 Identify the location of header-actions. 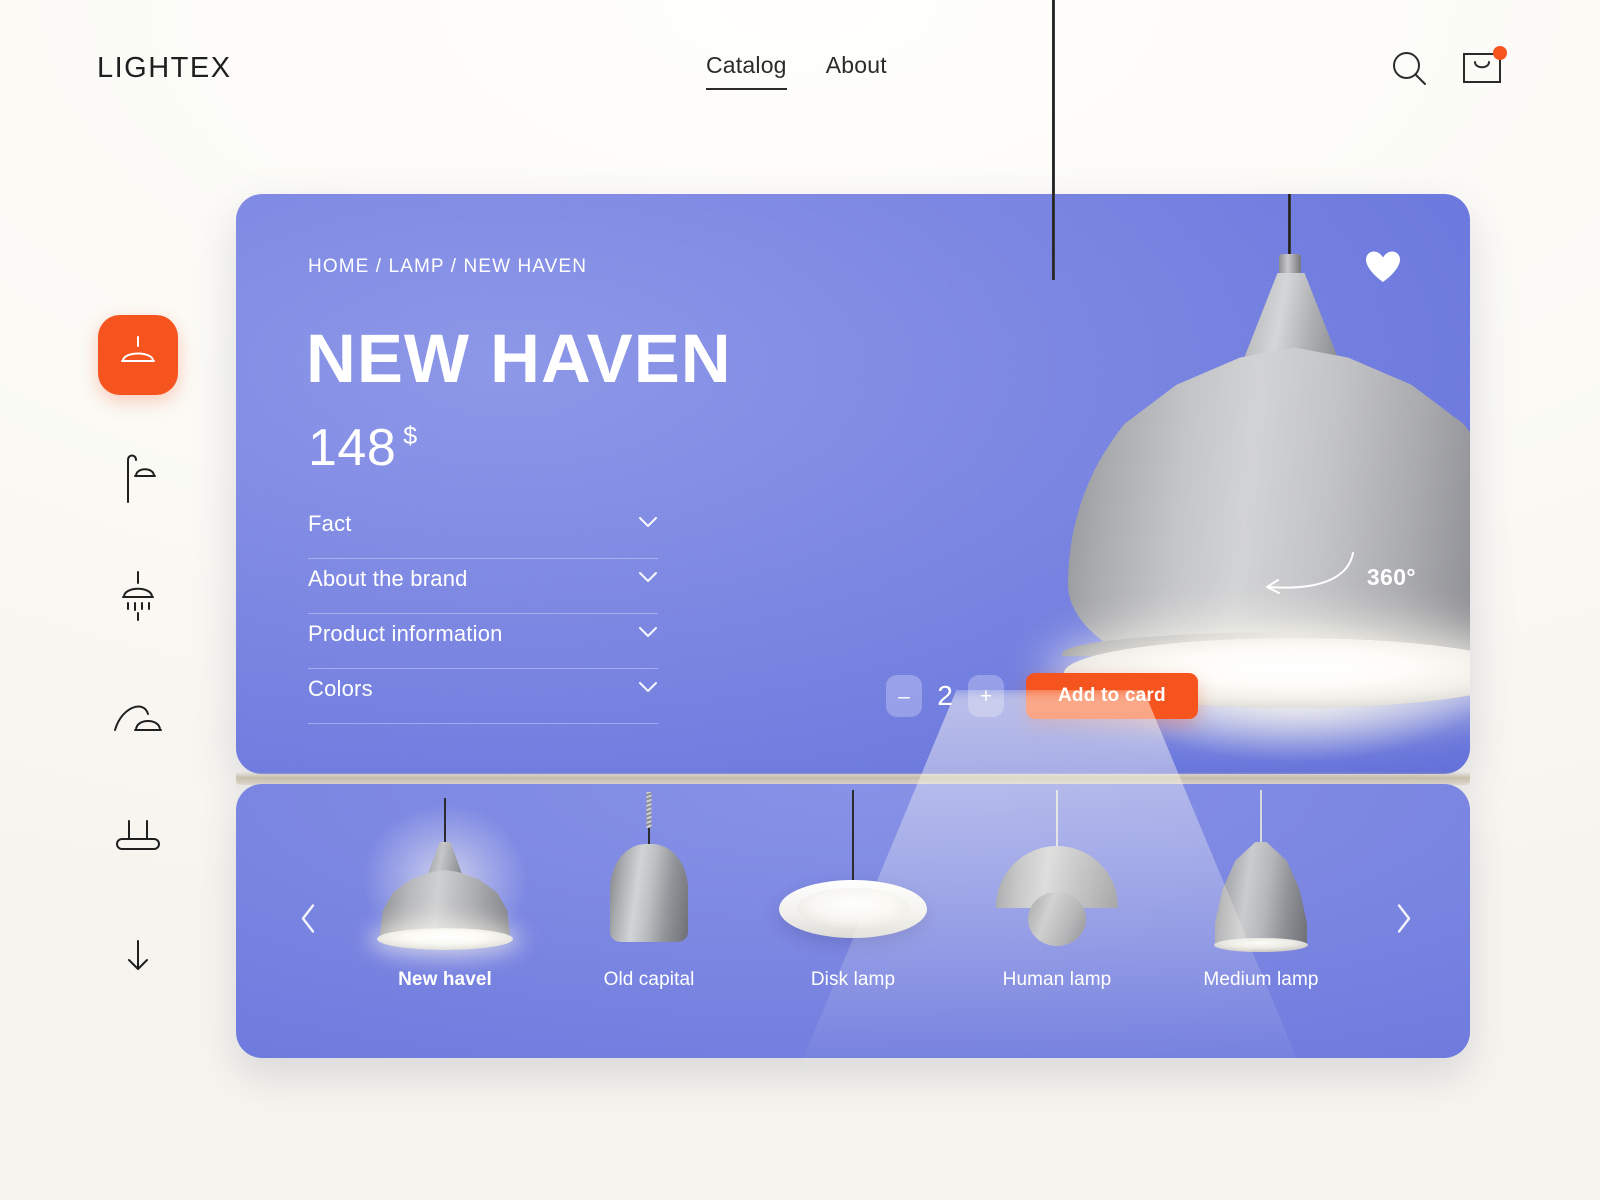
(1448, 67).